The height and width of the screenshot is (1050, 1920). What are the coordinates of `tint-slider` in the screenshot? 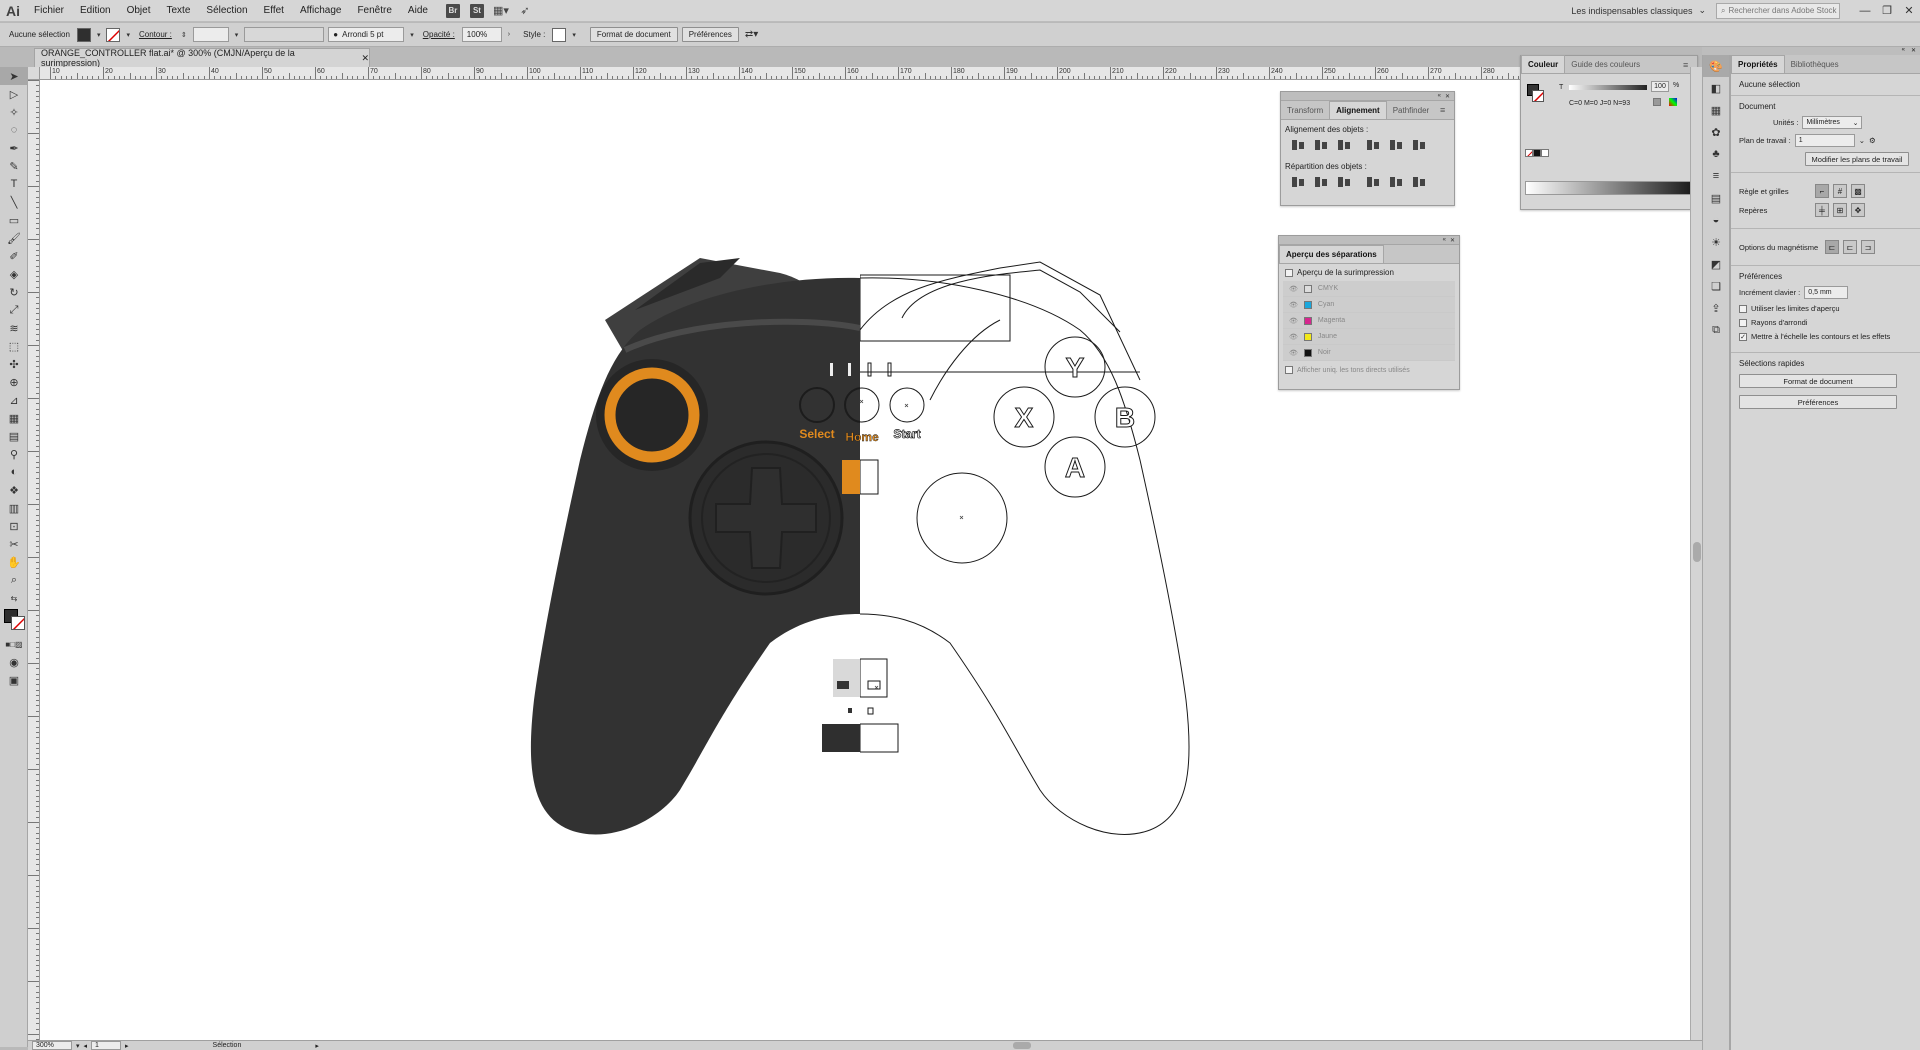 It's located at (1608, 87).